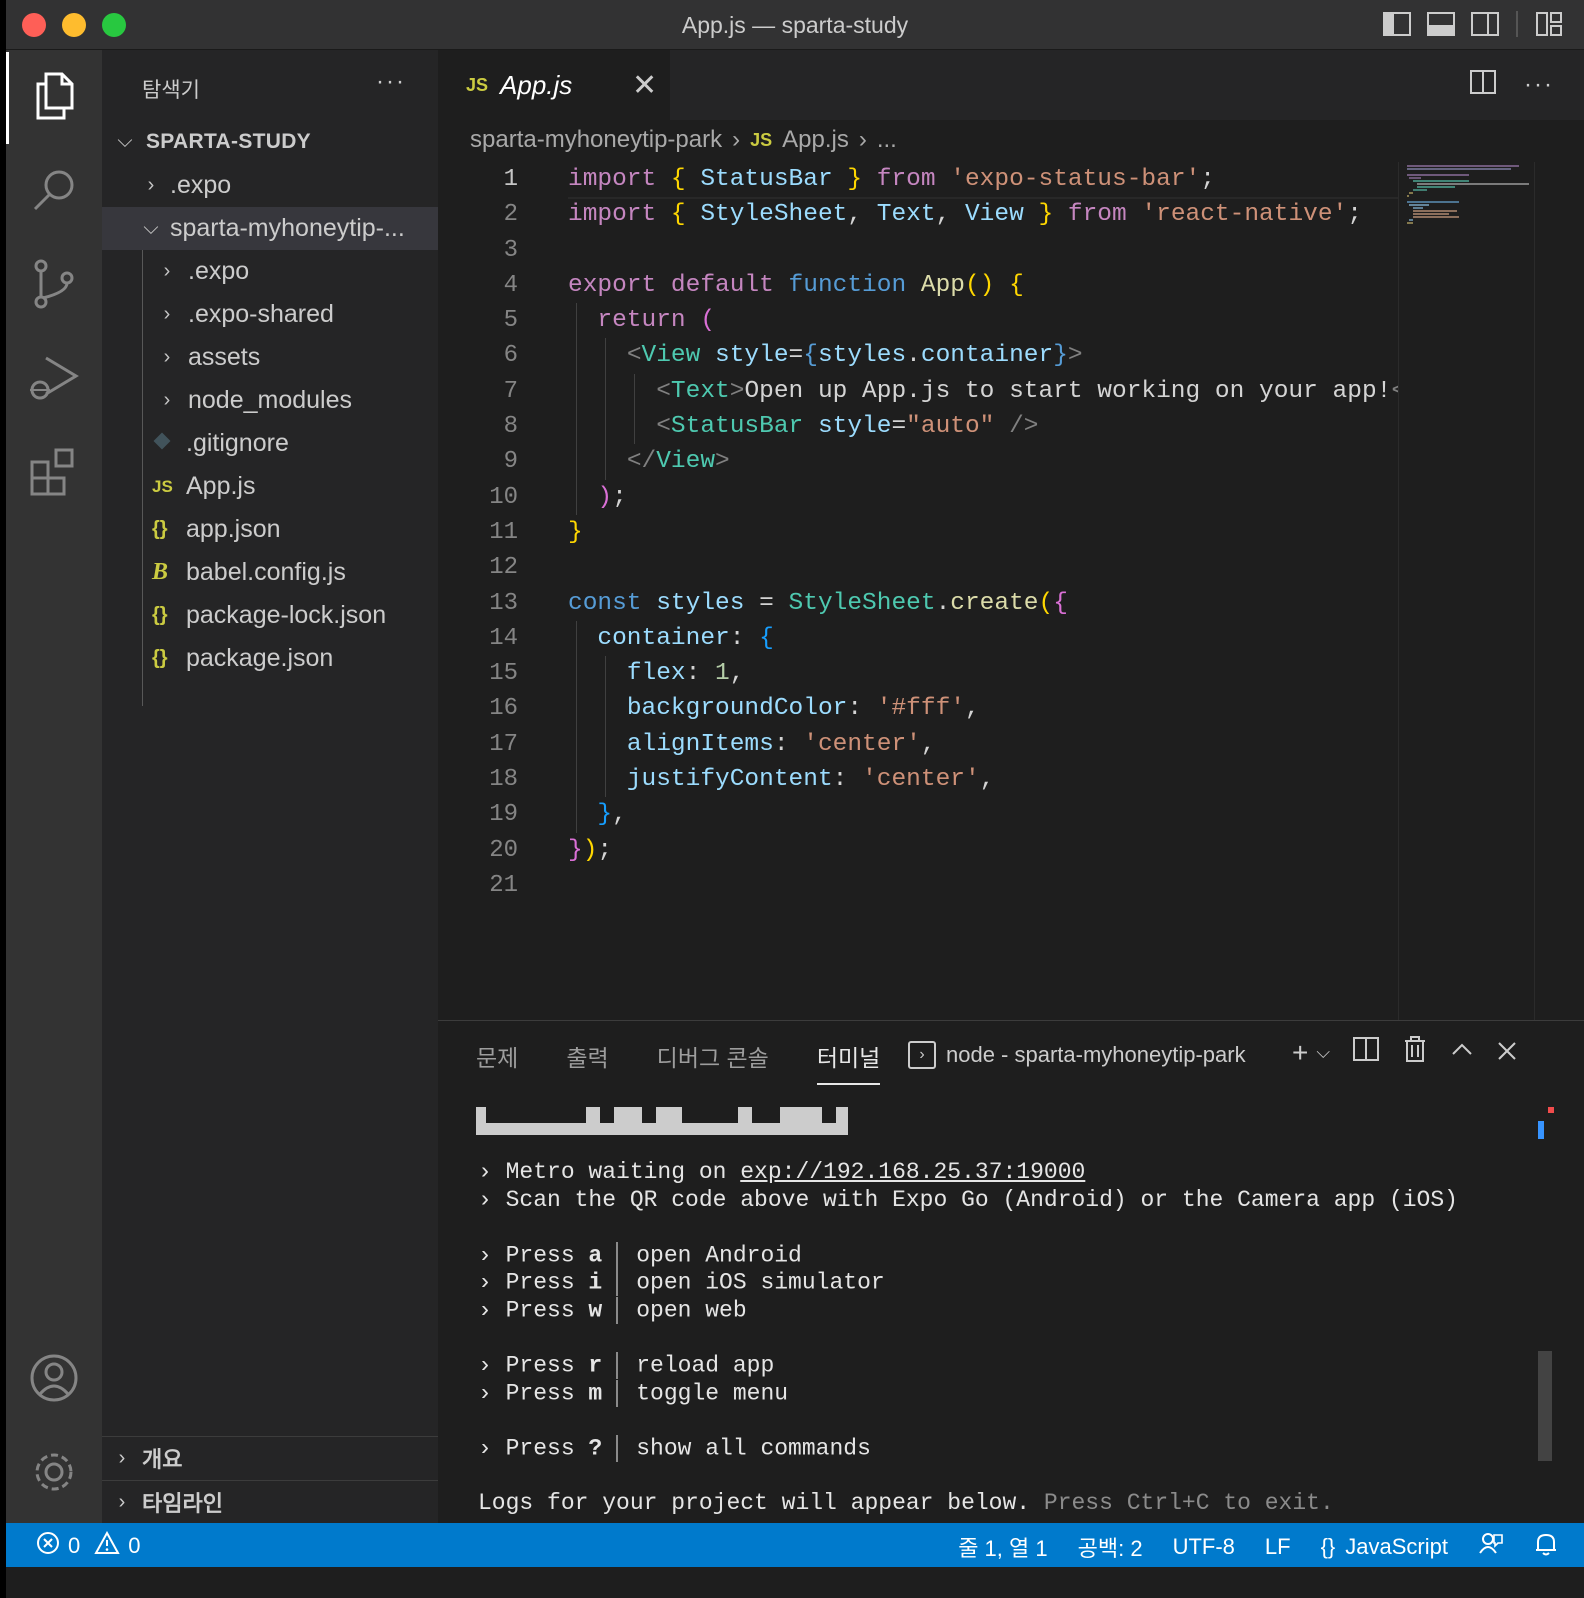 The height and width of the screenshot is (1598, 1584). Describe the element at coordinates (1415, 1052) in the screenshot. I see `trash-icon` at that location.